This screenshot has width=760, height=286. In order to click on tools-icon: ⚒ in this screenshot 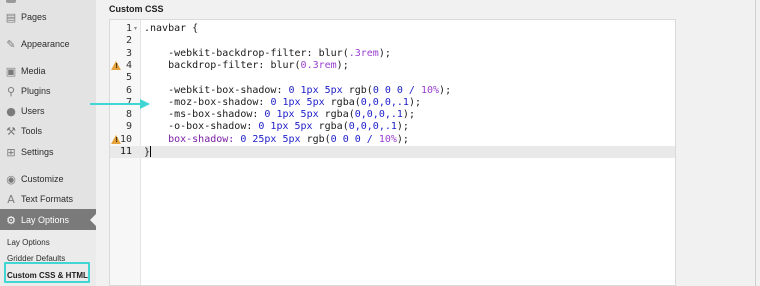, I will do `click(11, 131)`.